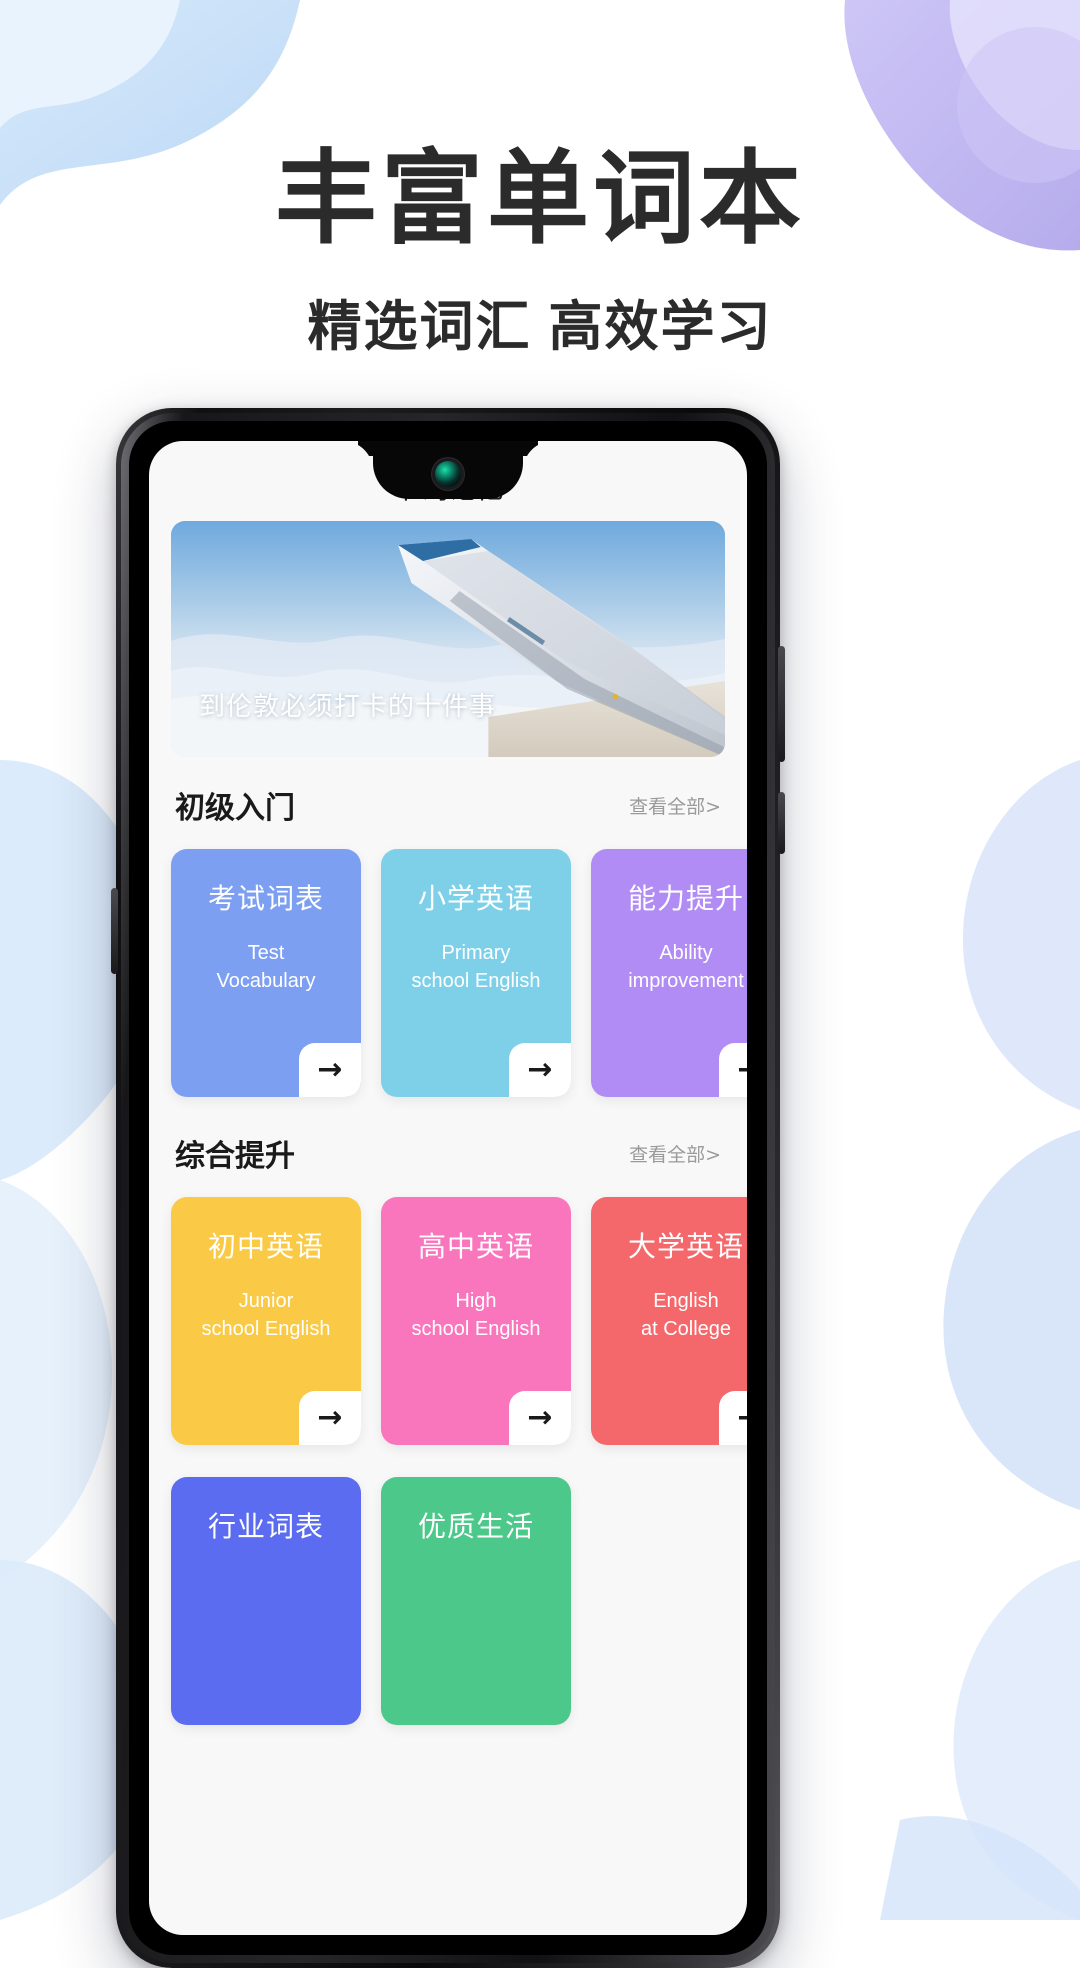 This screenshot has width=1080, height=1968. Describe the element at coordinates (114, 931) in the screenshot. I see `left-side-button` at that location.